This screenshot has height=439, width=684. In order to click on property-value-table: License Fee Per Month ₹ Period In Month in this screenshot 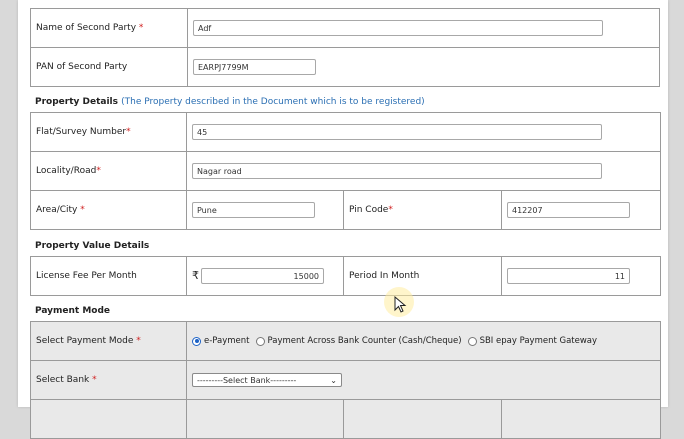, I will do `click(345, 276)`.